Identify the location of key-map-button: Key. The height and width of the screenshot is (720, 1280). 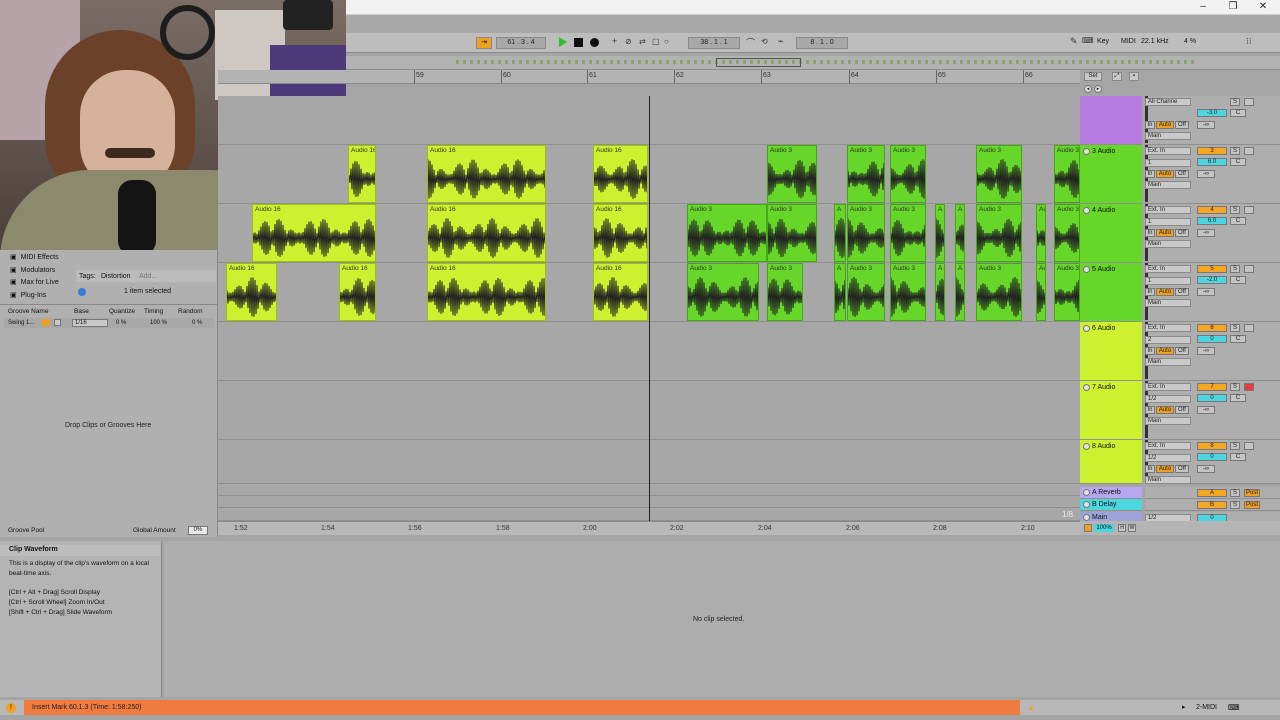
(1103, 41).